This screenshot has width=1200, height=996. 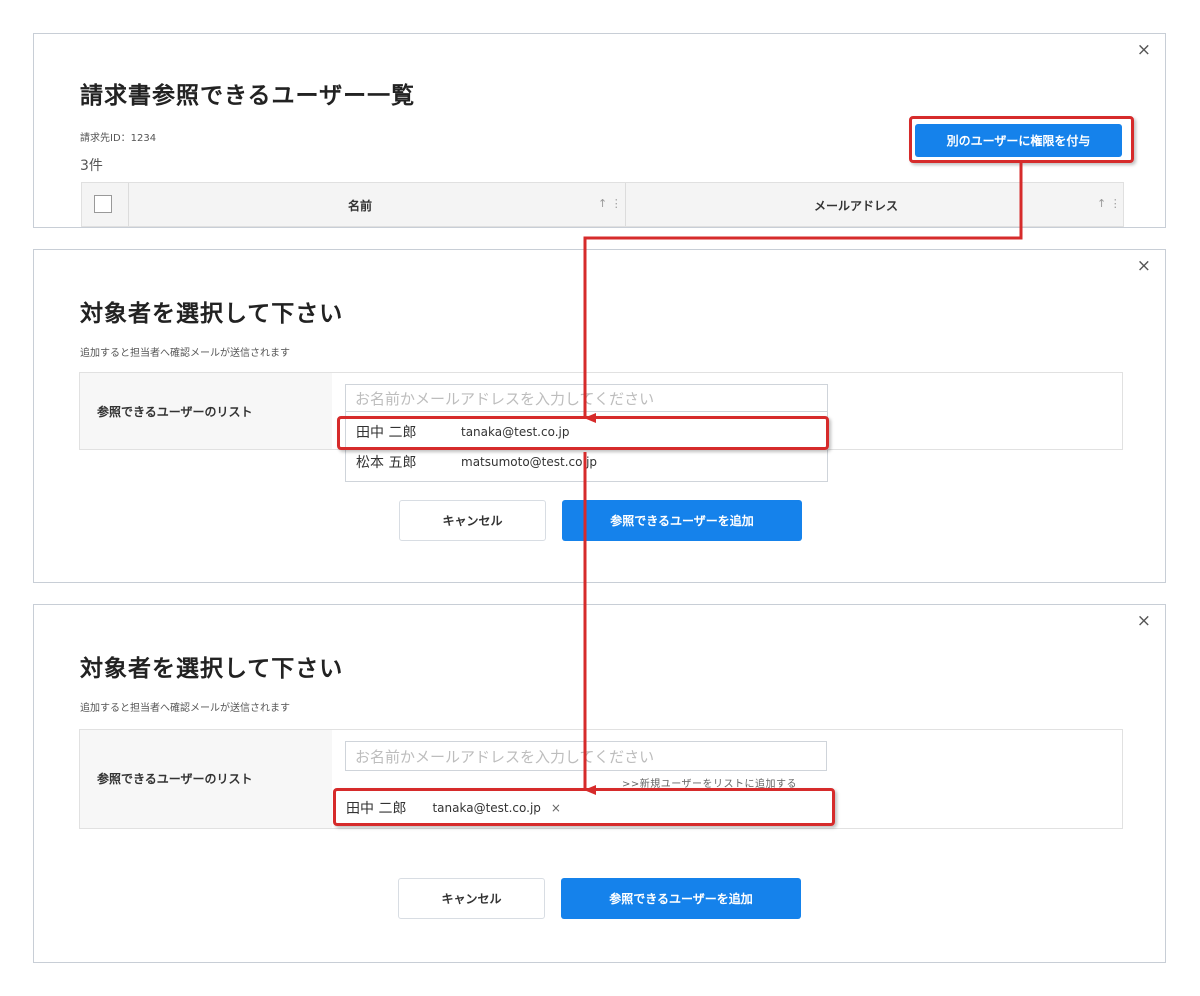 What do you see at coordinates (584, 807) in the screenshot?
I see `highlight-selected-user` at bounding box center [584, 807].